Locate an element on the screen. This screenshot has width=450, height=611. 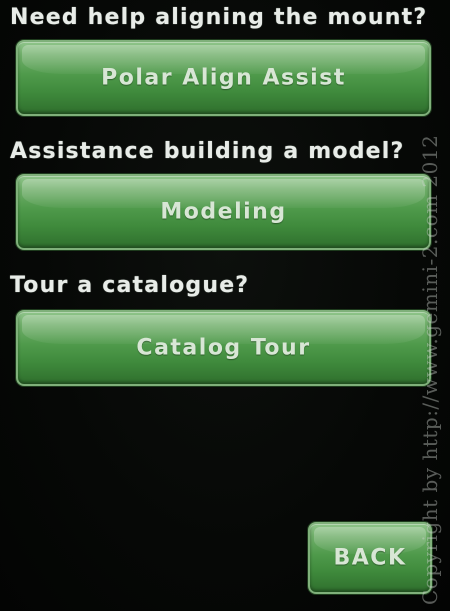
back-button: BACK is located at coordinates (370, 558).